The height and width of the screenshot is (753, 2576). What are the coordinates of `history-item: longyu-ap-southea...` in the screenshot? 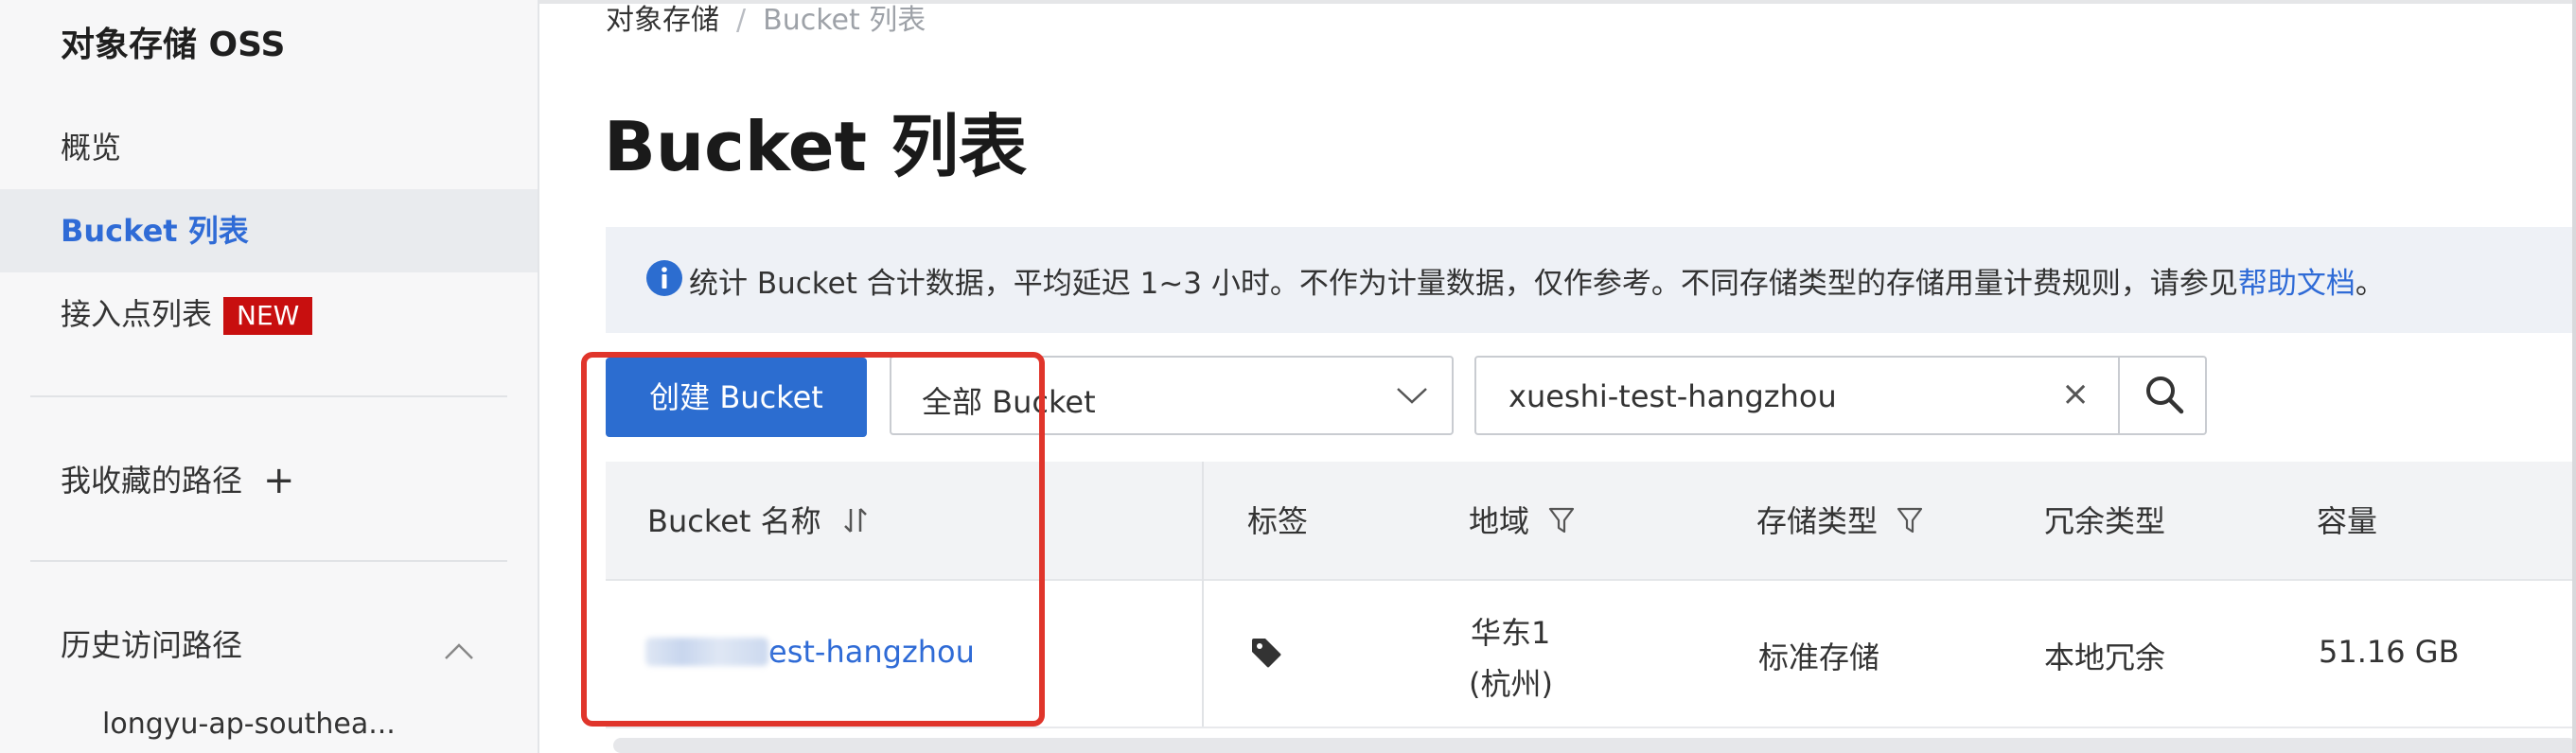 It's located at (249, 724).